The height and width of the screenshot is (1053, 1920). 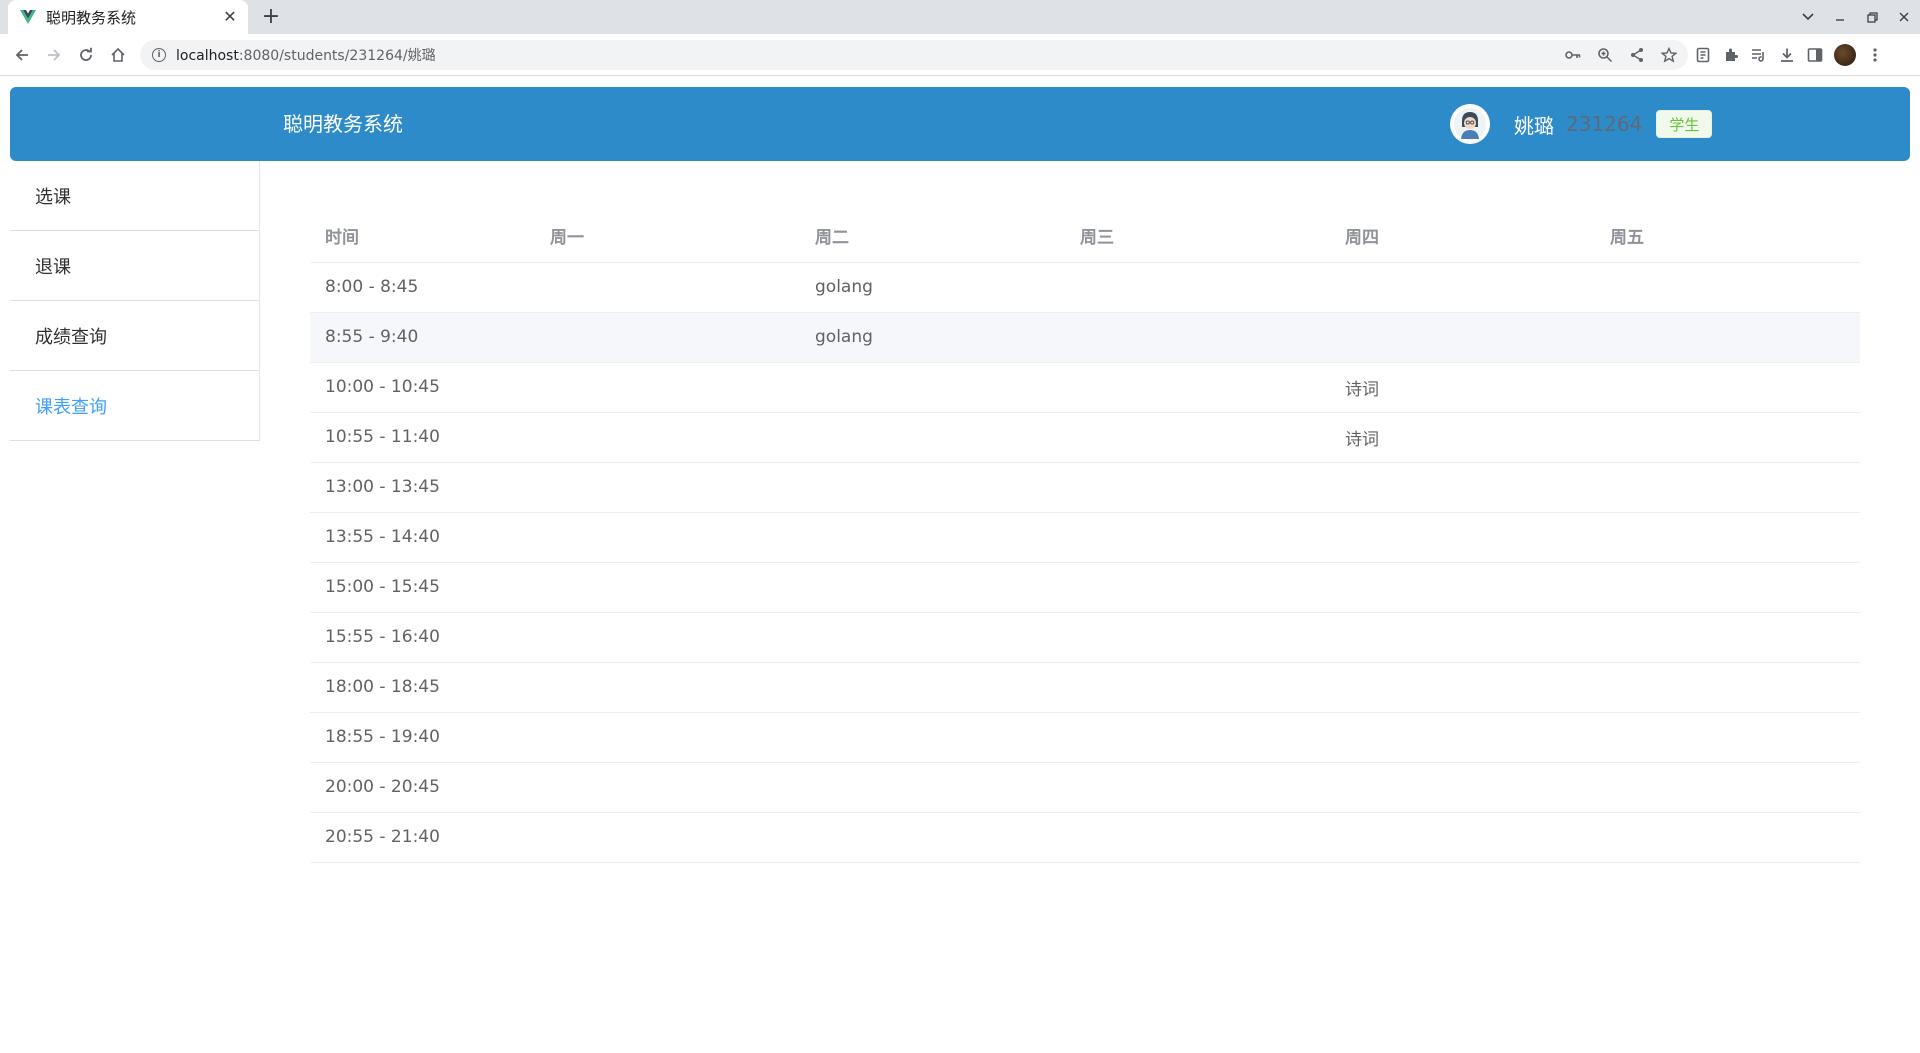 I want to click on time-slot-cell: 18:55 - 19:40, so click(x=422, y=737).